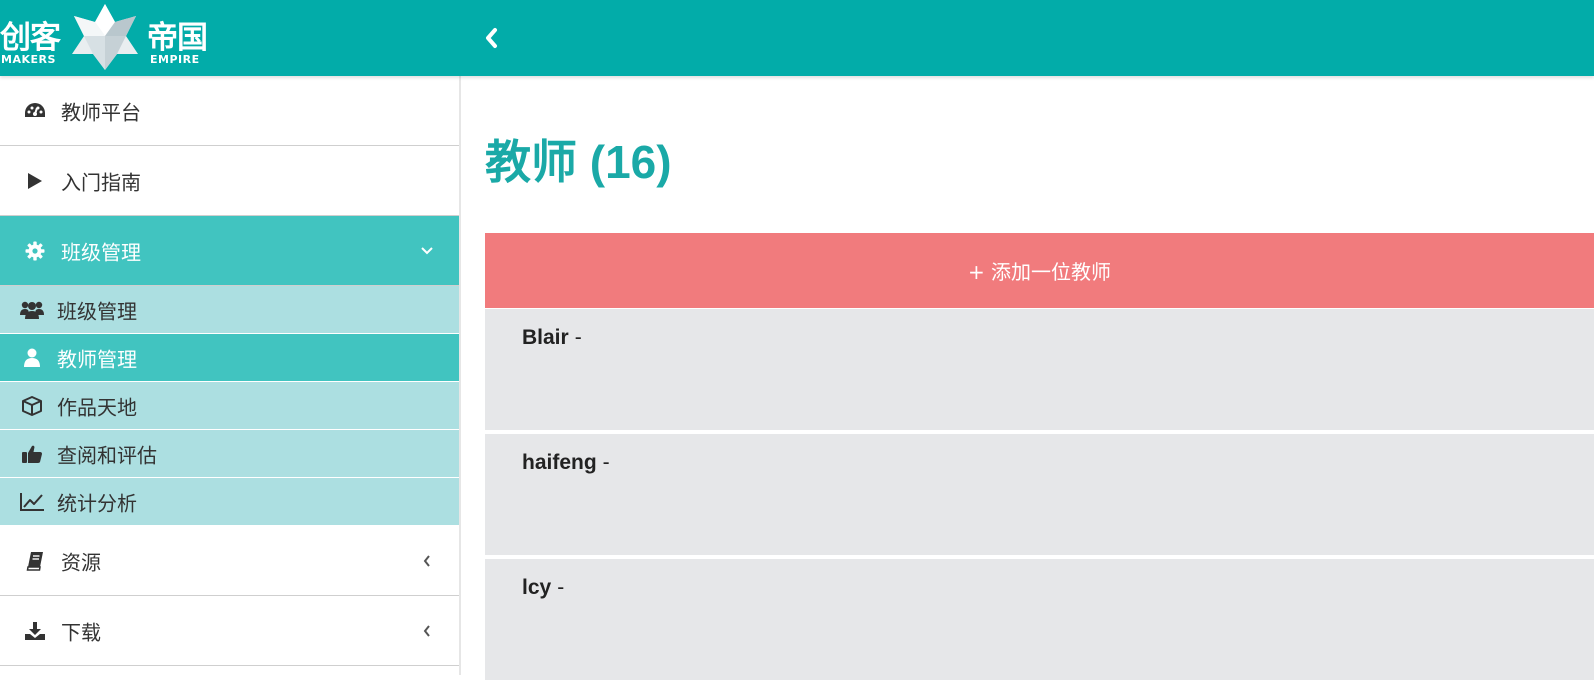 This screenshot has height=682, width=1594. I want to click on sidebar-subitem-works-gallery: 作品天地, so click(229, 406).